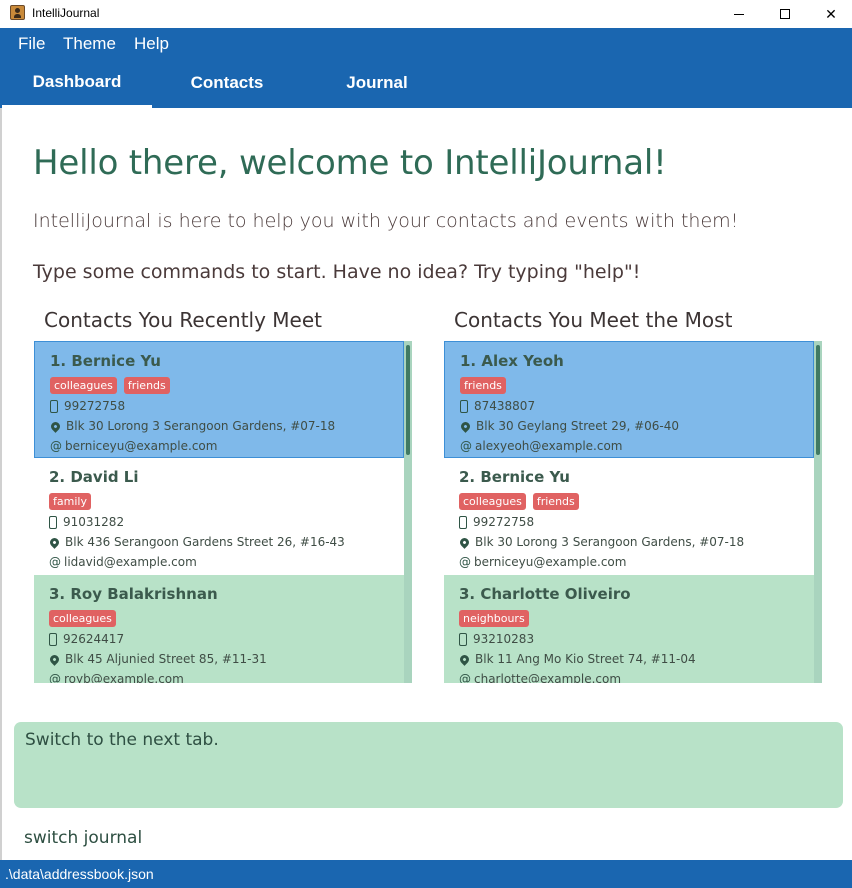 This screenshot has height=888, width=852. What do you see at coordinates (548, 677) in the screenshot?
I see `contact-email: charlotte@example.com` at bounding box center [548, 677].